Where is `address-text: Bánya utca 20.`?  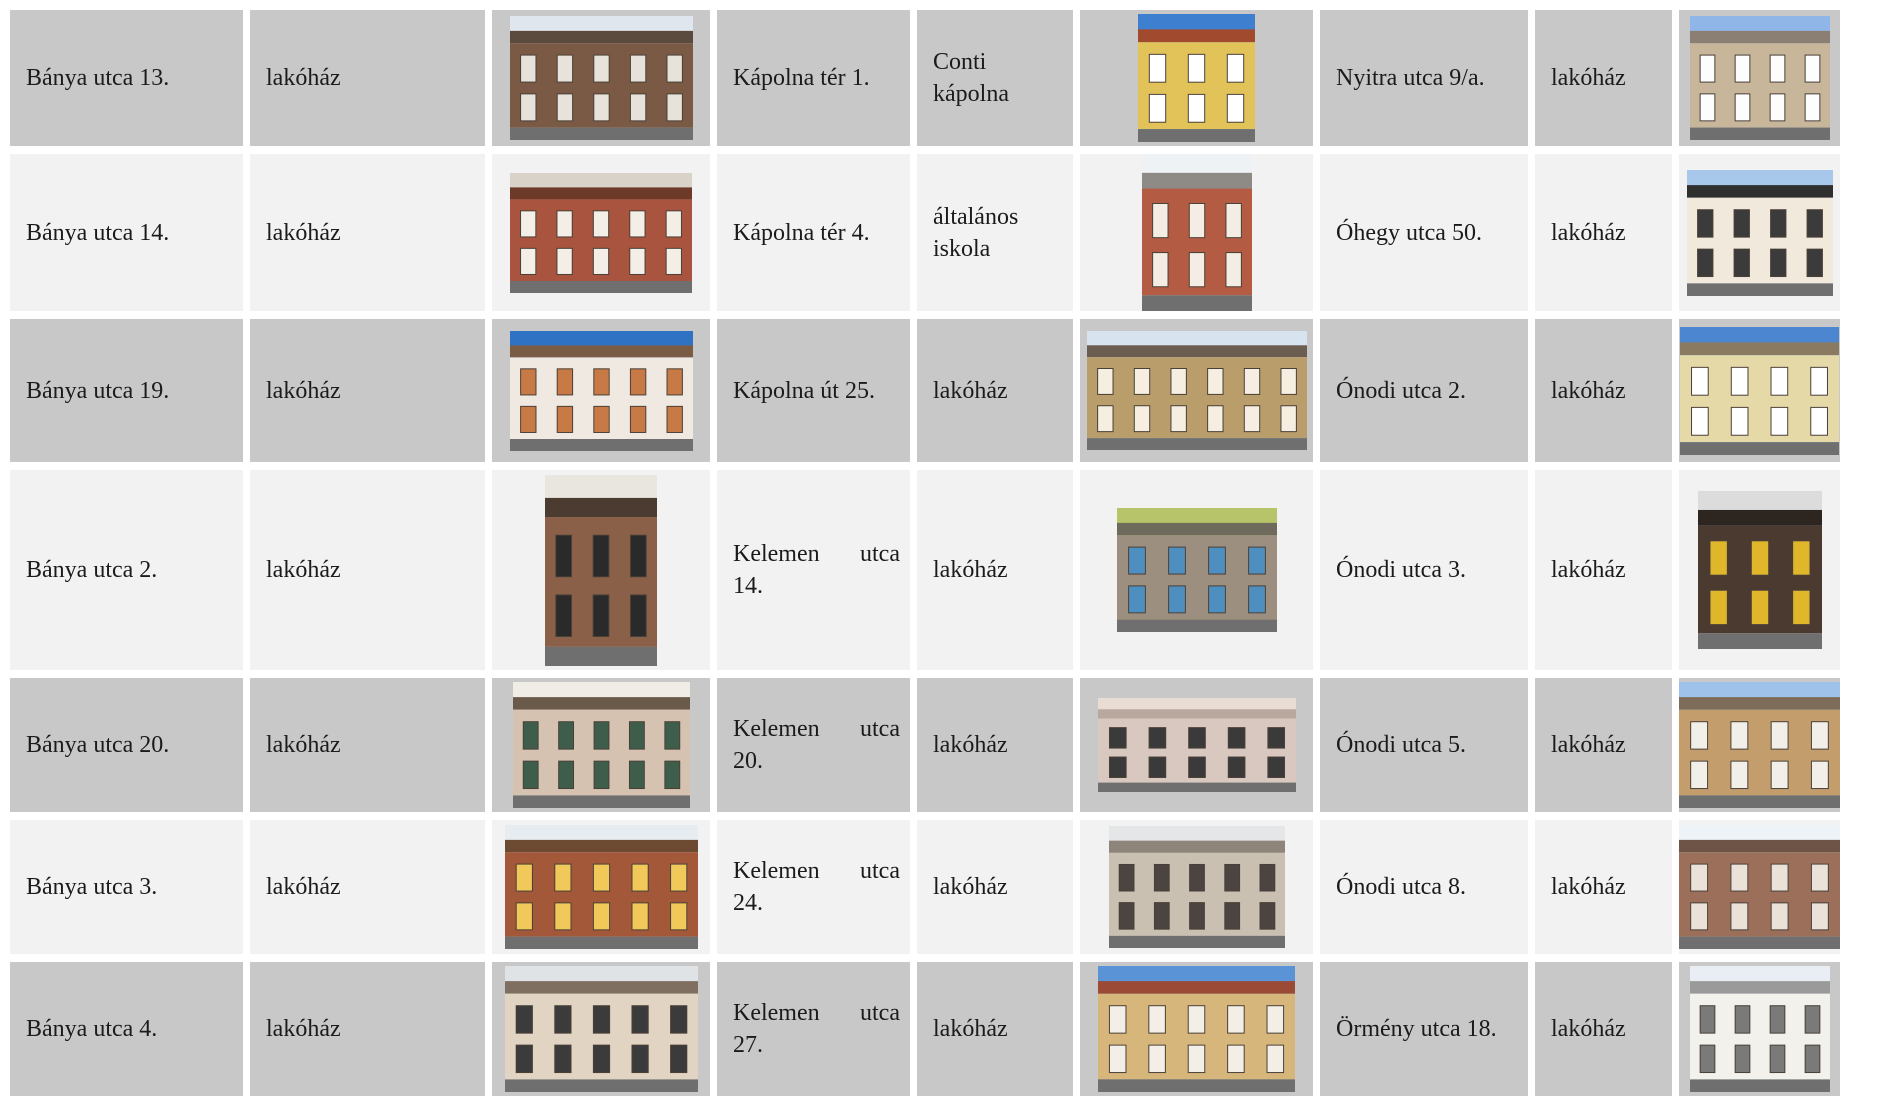
address-text: Bánya utca 20. is located at coordinates (98, 745).